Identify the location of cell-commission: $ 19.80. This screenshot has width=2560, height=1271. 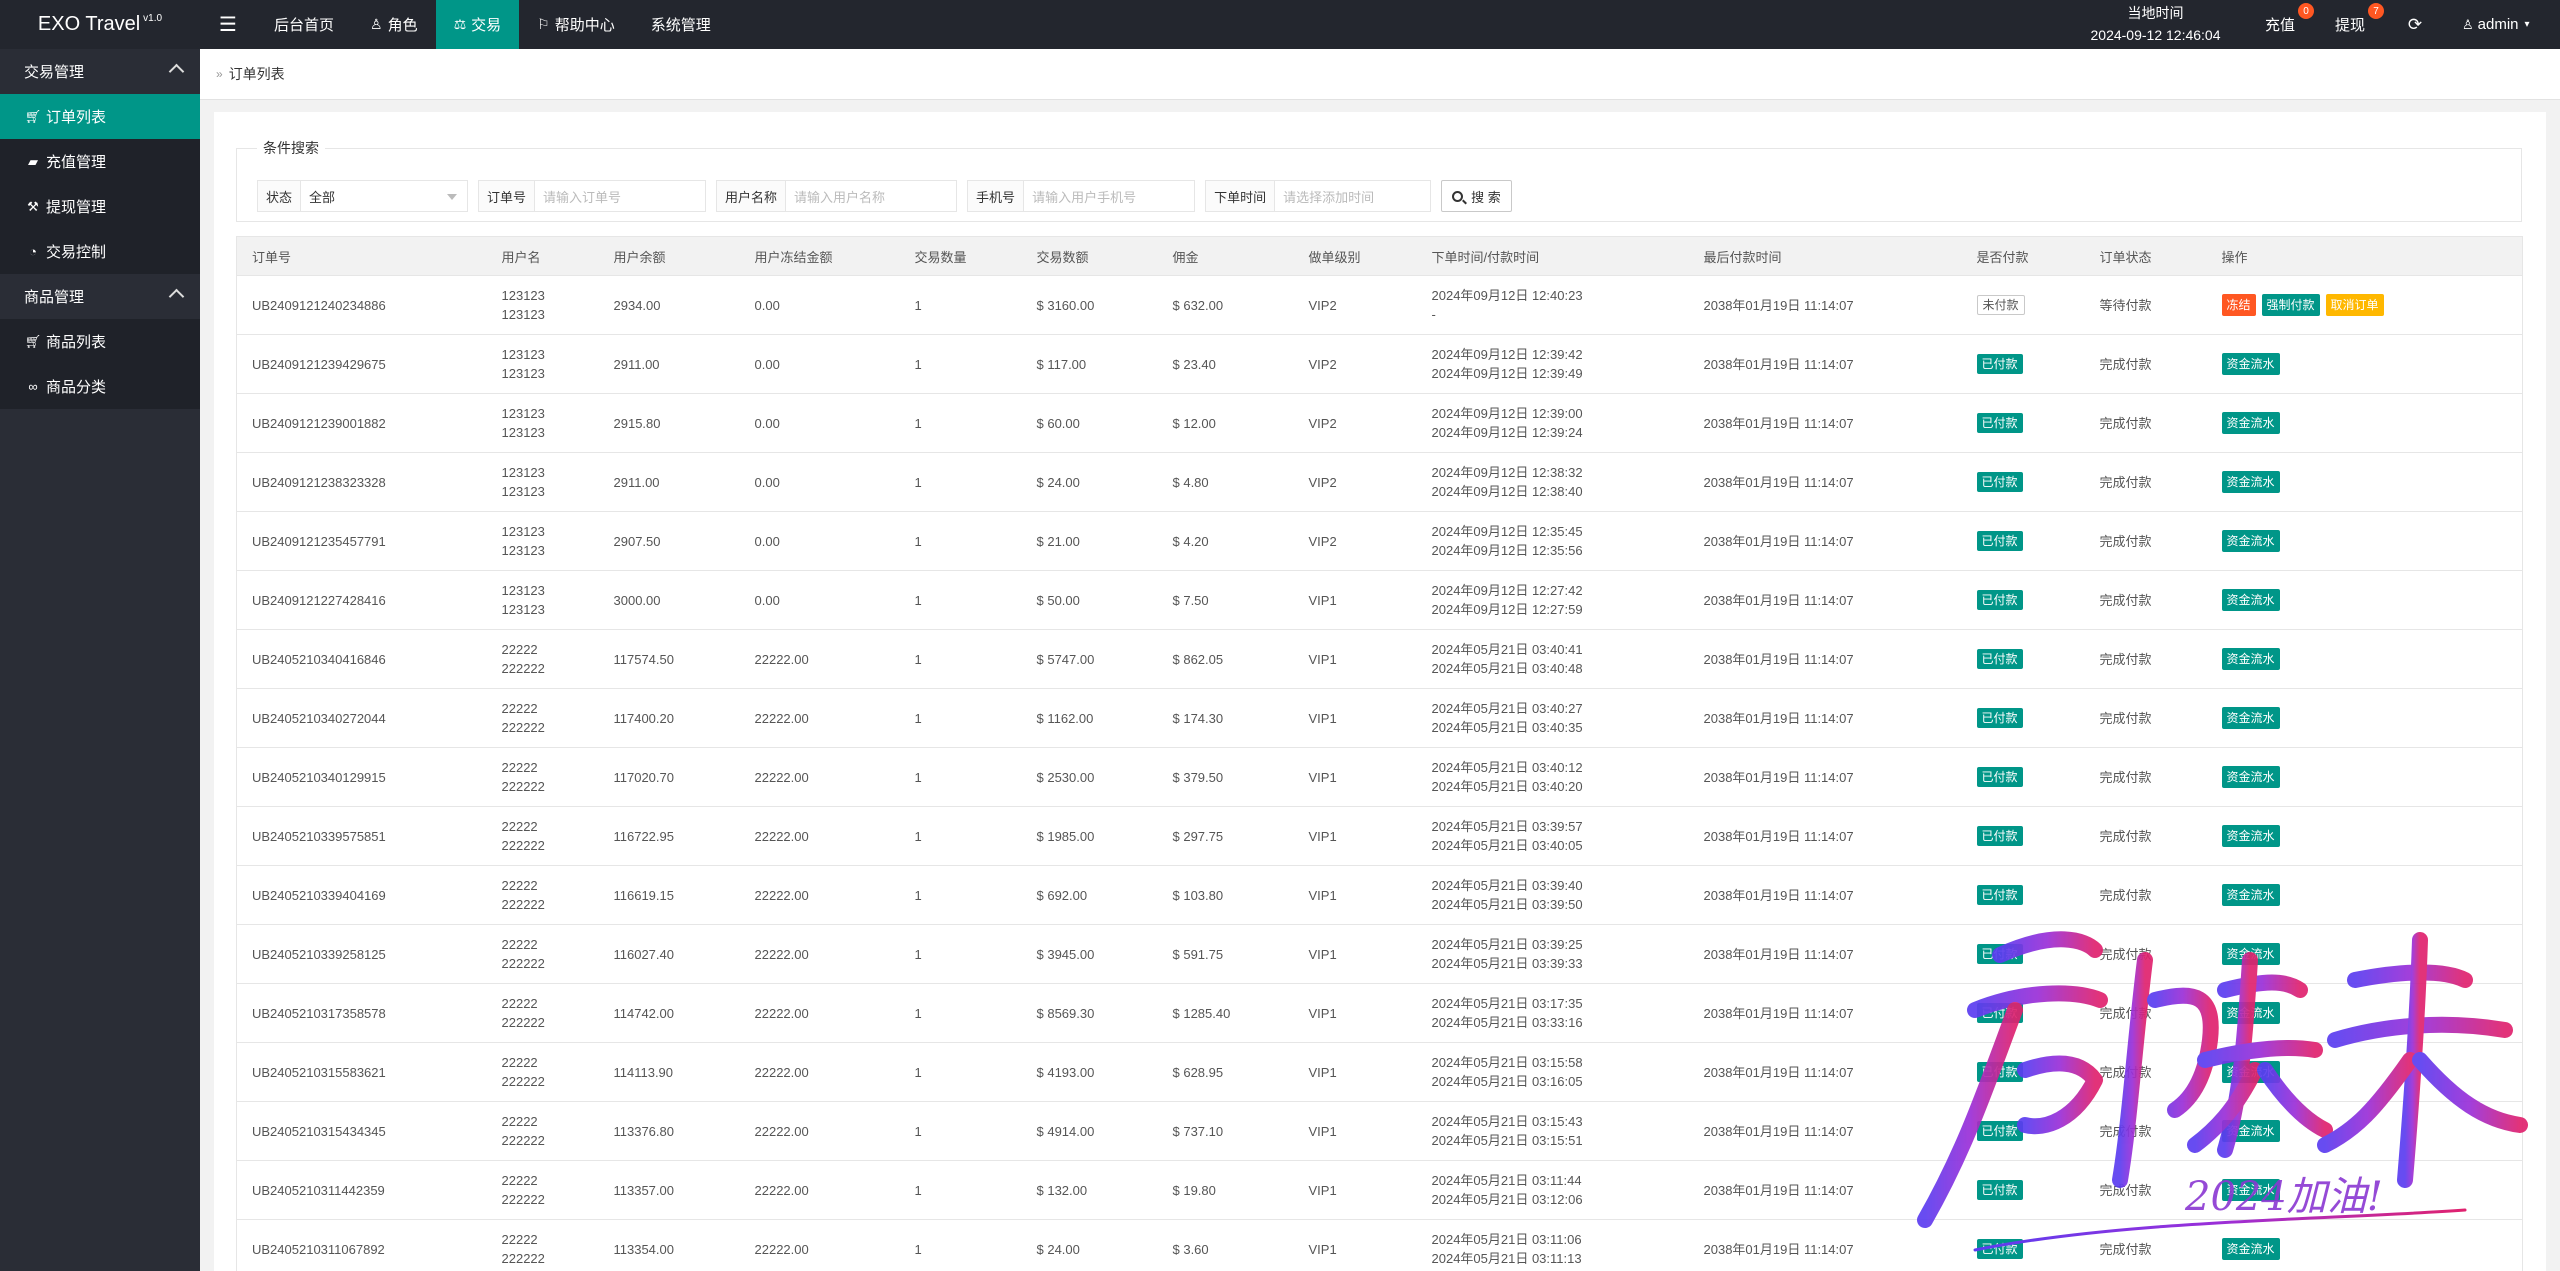
(1225, 1190).